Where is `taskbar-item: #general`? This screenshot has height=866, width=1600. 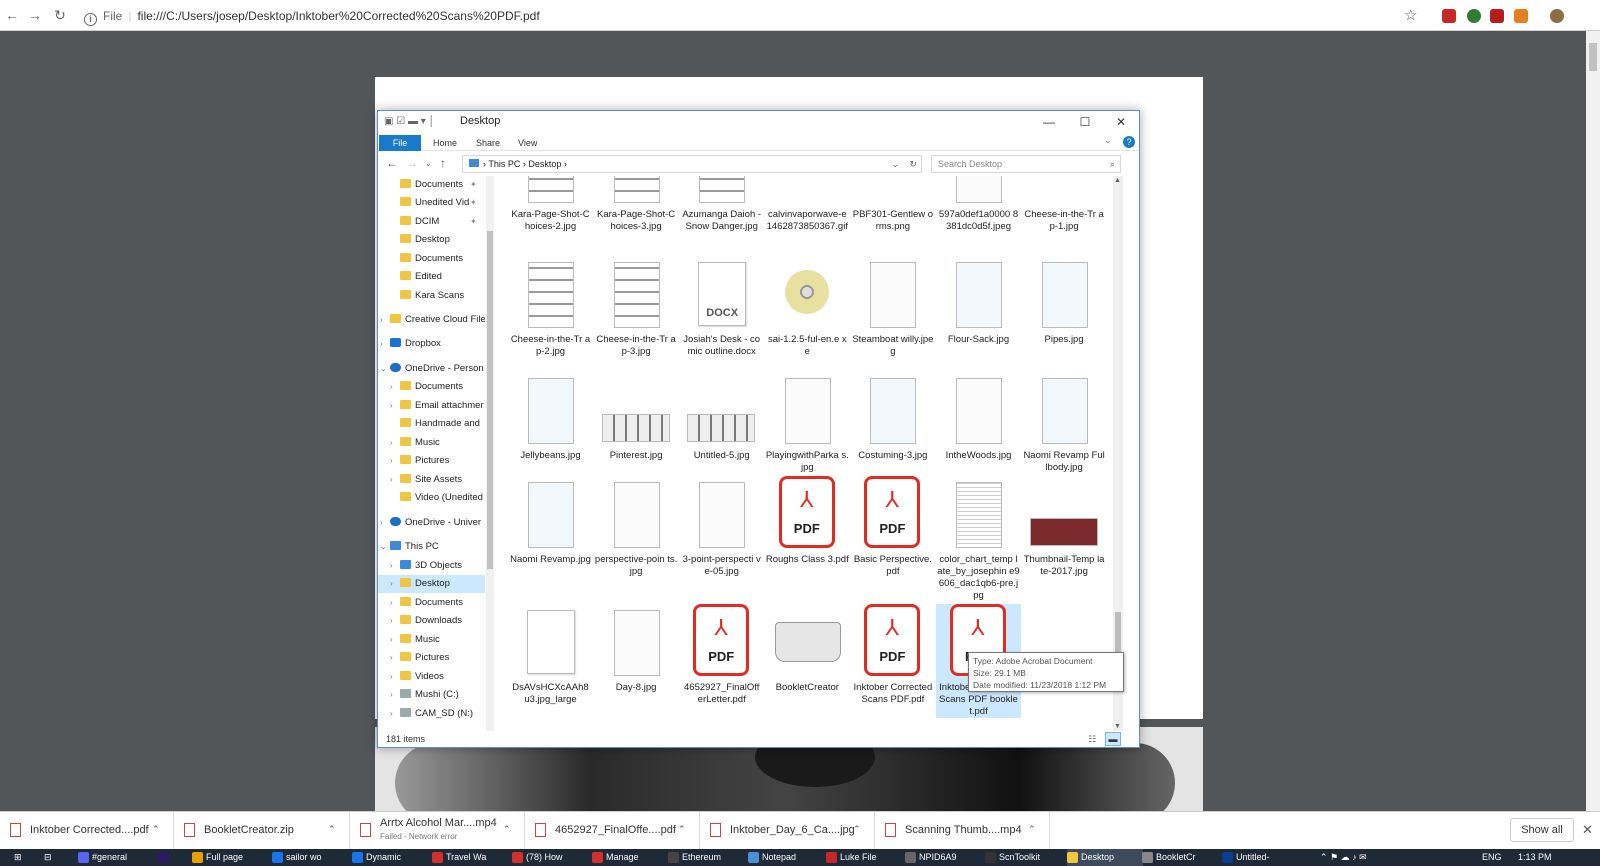 taskbar-item: #general is located at coordinates (116, 857).